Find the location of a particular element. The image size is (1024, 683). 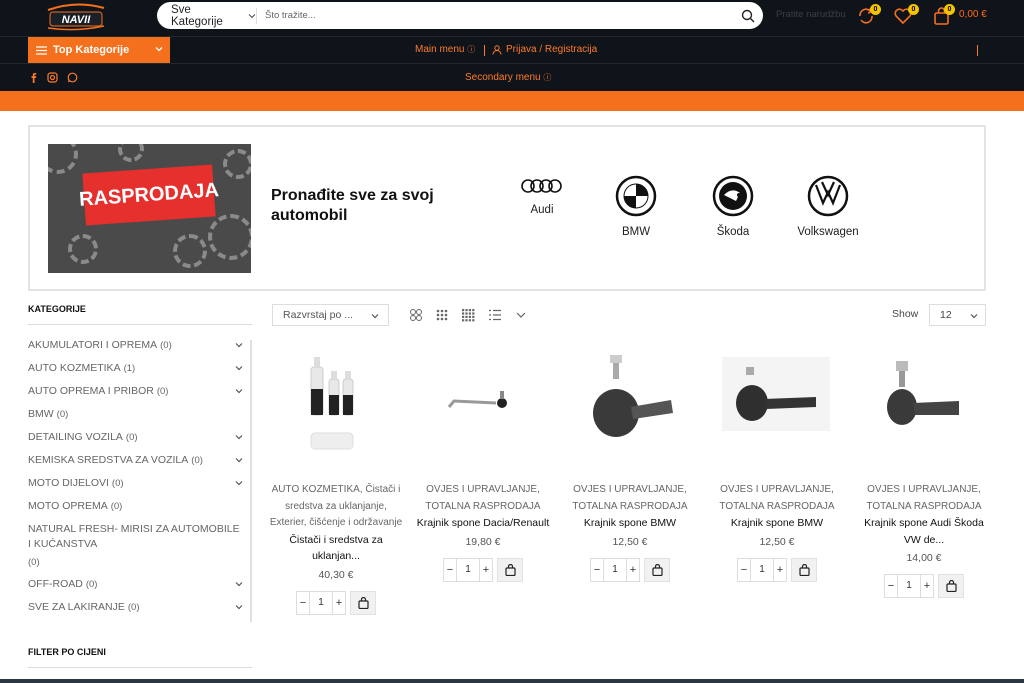

track-order-link: Pratite narudžbu is located at coordinates (811, 14).